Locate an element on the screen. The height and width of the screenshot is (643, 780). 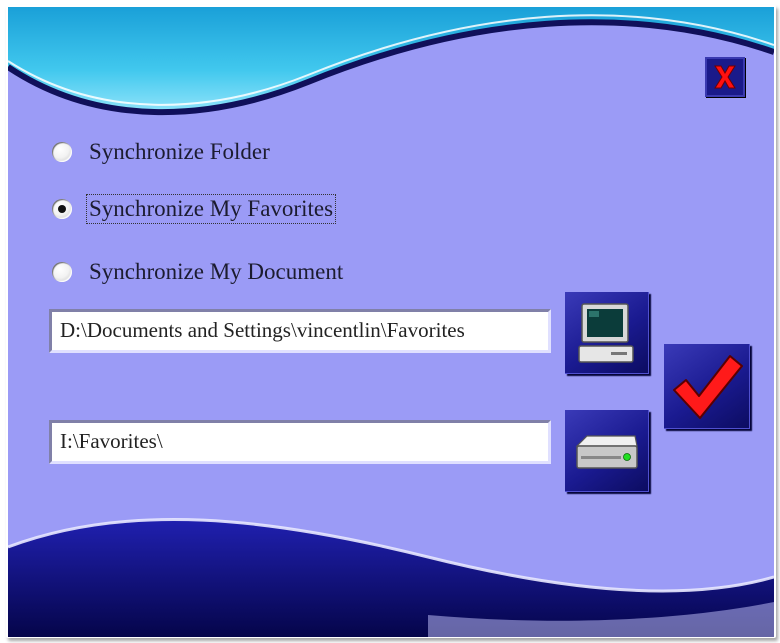
target-browse-button is located at coordinates (607, 451).